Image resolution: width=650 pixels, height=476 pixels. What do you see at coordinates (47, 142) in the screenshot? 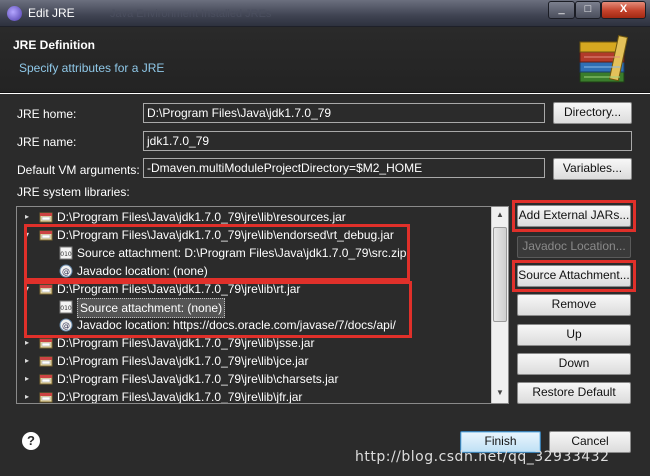
I see `jre-name-label: JRE name:` at bounding box center [47, 142].